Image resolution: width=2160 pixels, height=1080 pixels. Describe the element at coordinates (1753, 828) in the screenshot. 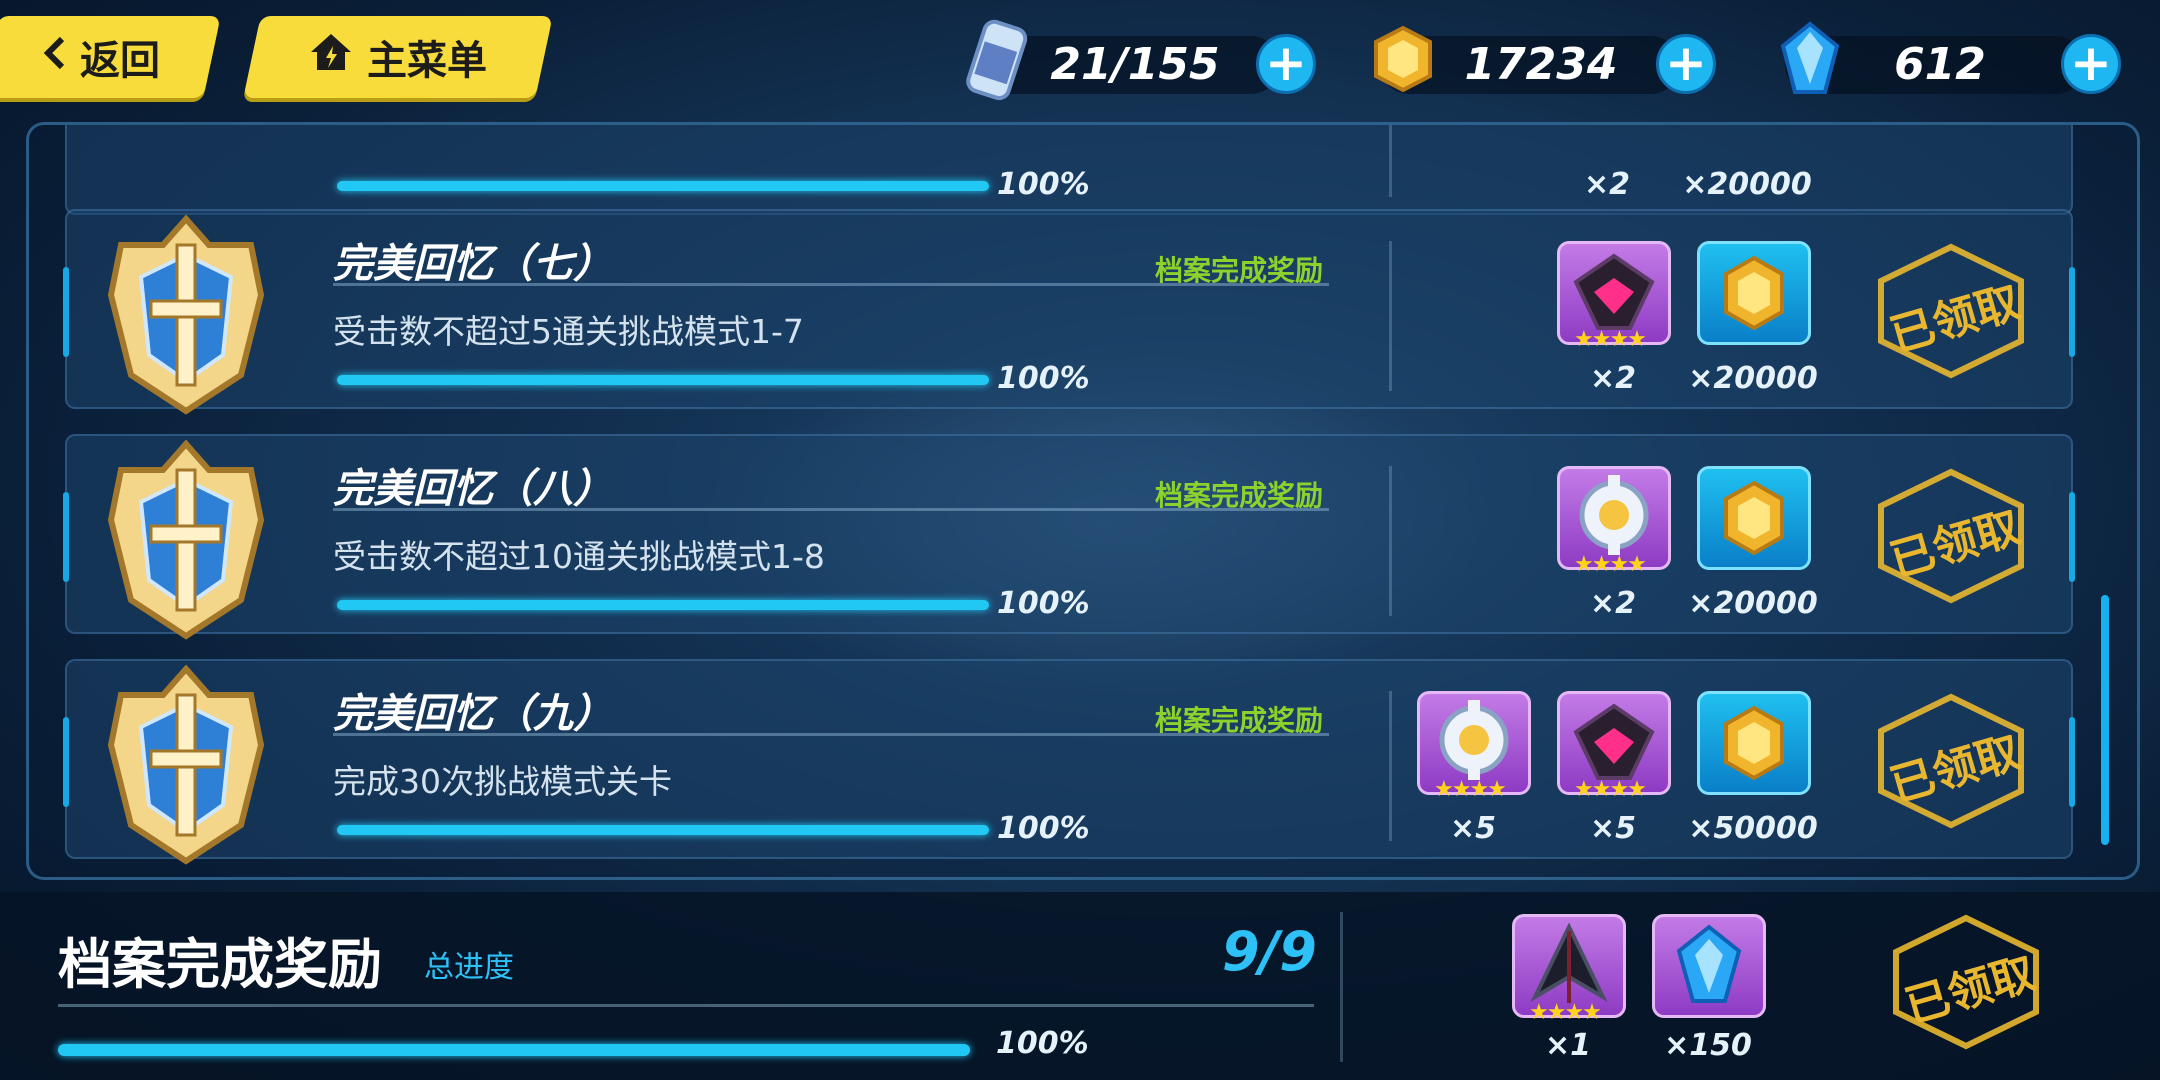

I see `reward-quantity: ×50000` at that location.